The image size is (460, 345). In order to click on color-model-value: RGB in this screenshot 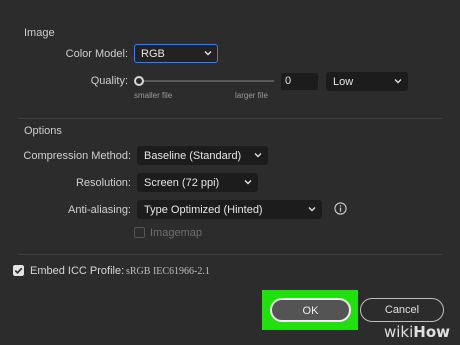, I will do `click(153, 54)`.